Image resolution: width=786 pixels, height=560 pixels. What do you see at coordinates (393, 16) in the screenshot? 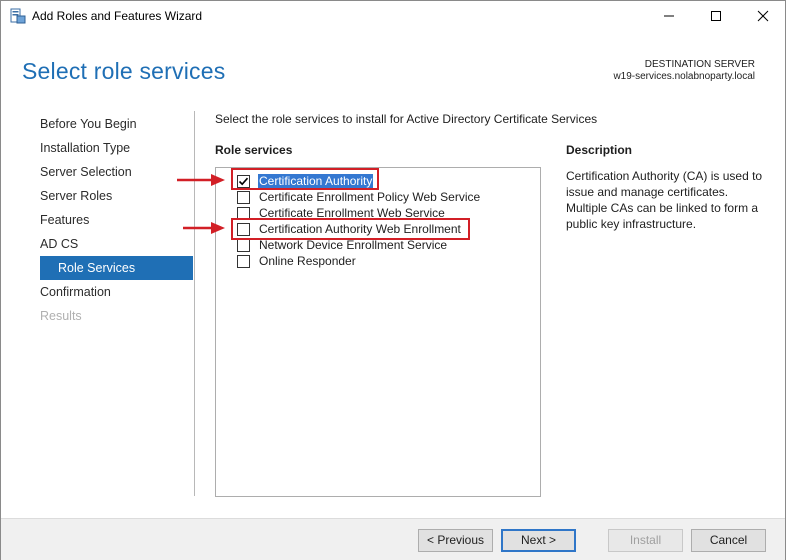
I see `title-bar: Add Roles and Features Wizard` at bounding box center [393, 16].